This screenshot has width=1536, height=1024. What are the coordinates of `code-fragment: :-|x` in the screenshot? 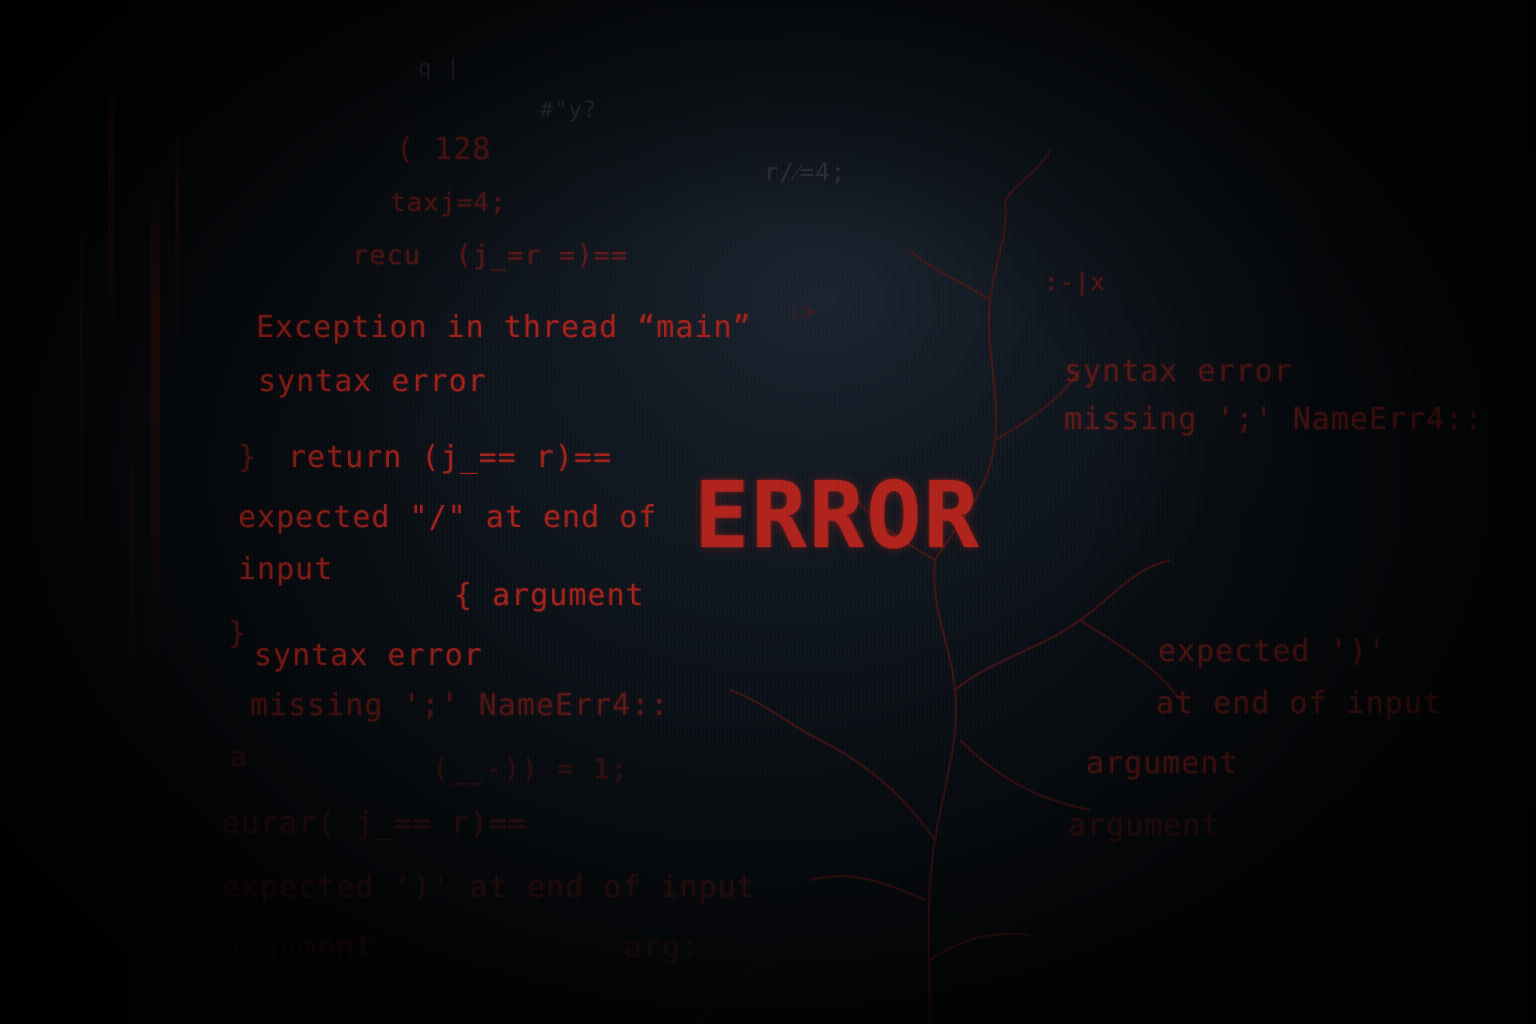 It's located at (1075, 282).